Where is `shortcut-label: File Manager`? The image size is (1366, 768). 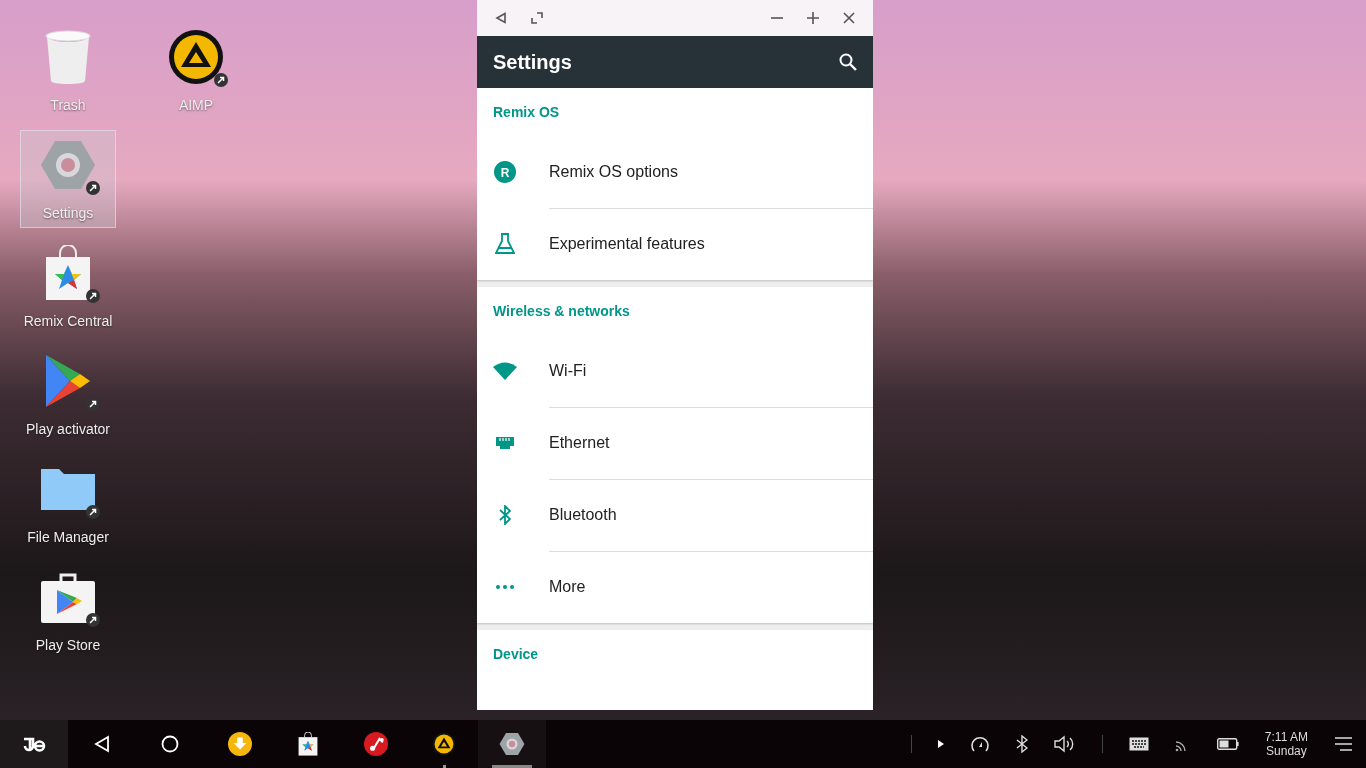
shortcut-label: File Manager is located at coordinates (68, 537).